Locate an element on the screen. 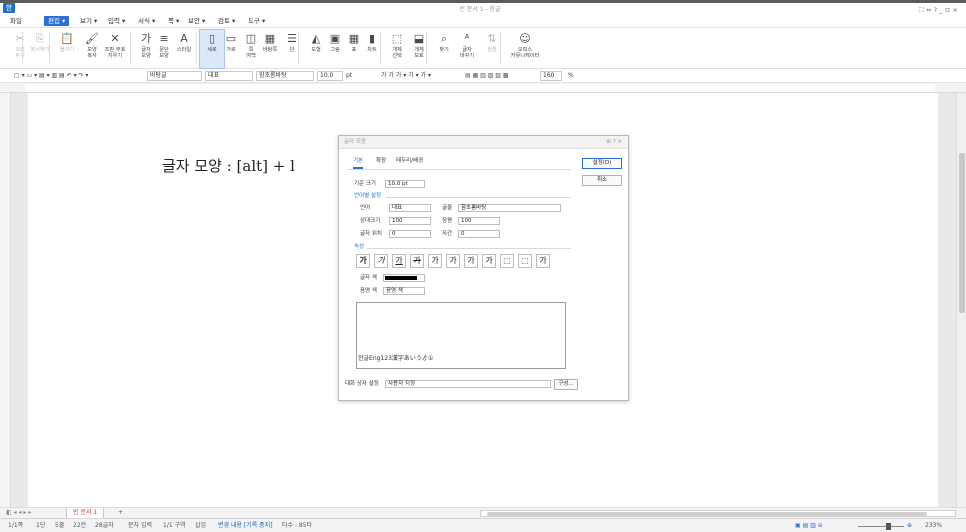  menu-format: 서식 ▾ is located at coordinates (146, 21).